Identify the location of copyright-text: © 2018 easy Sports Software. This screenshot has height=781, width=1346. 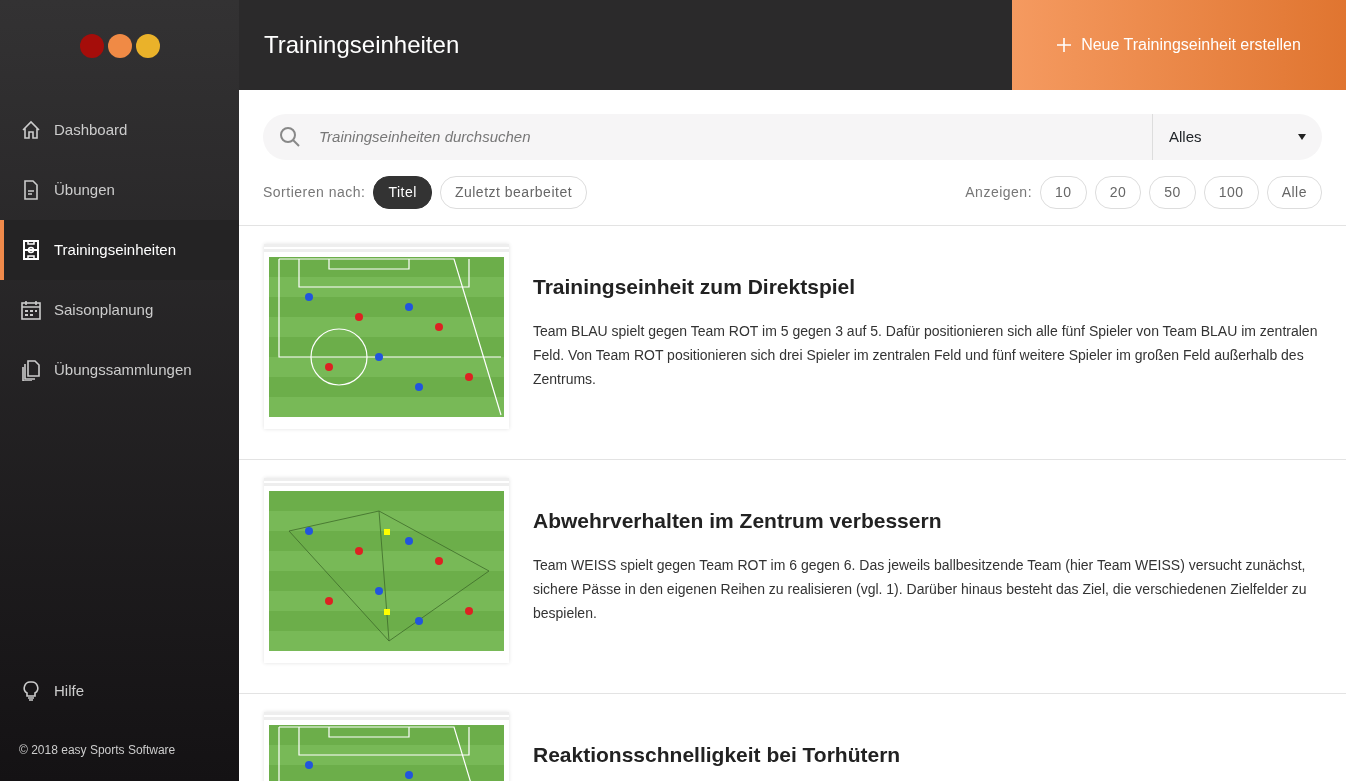
(97, 750).